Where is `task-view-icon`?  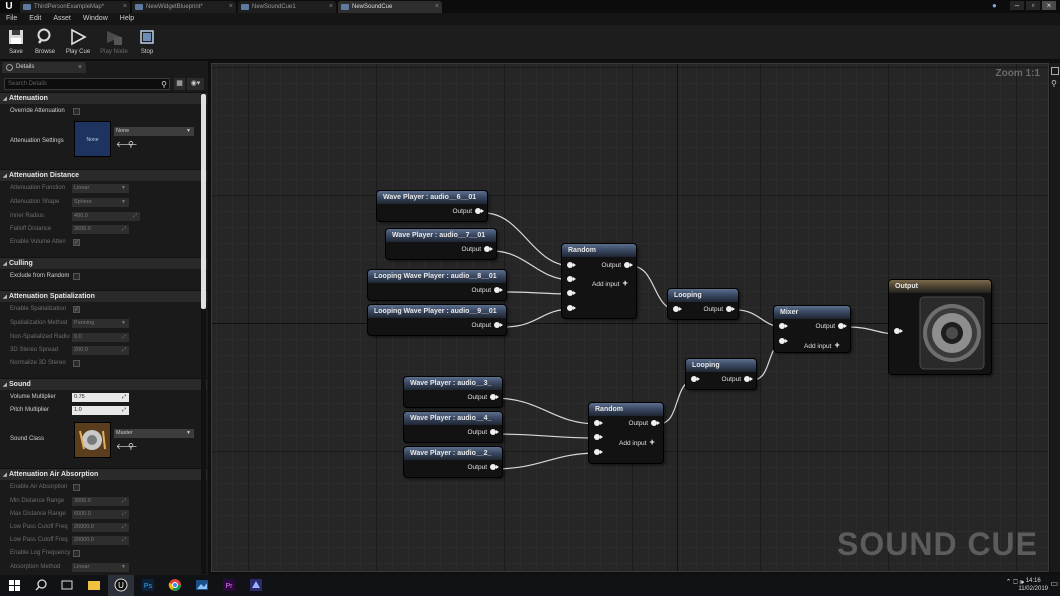
task-view-icon is located at coordinates (67, 585).